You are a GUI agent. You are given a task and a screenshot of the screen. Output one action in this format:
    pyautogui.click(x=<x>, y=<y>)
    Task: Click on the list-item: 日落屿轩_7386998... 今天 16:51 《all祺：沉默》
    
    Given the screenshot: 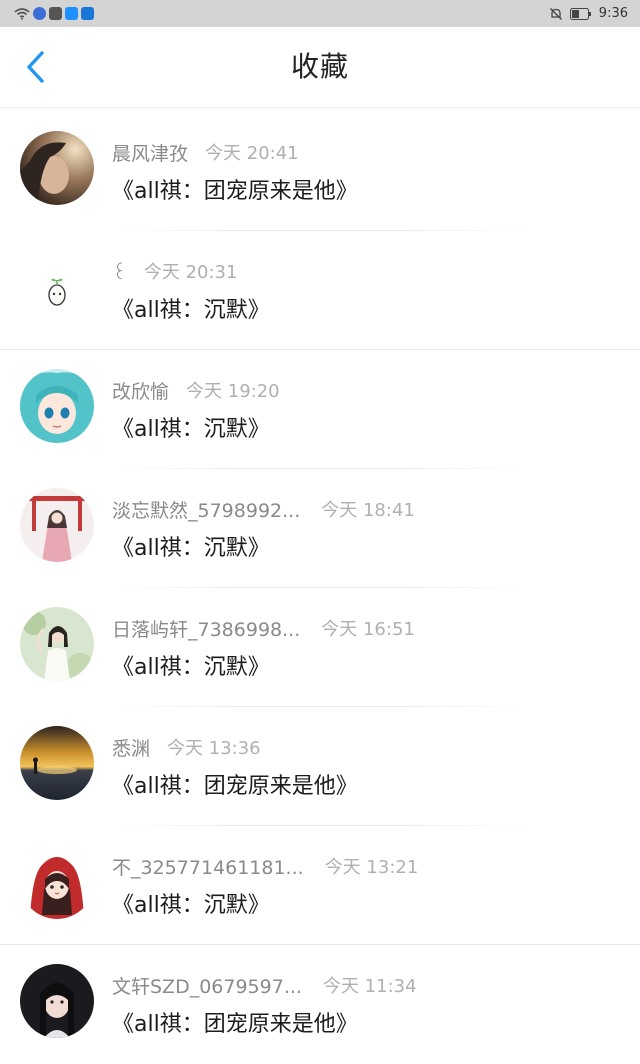 What is the action you would take?
    pyautogui.click(x=320, y=647)
    